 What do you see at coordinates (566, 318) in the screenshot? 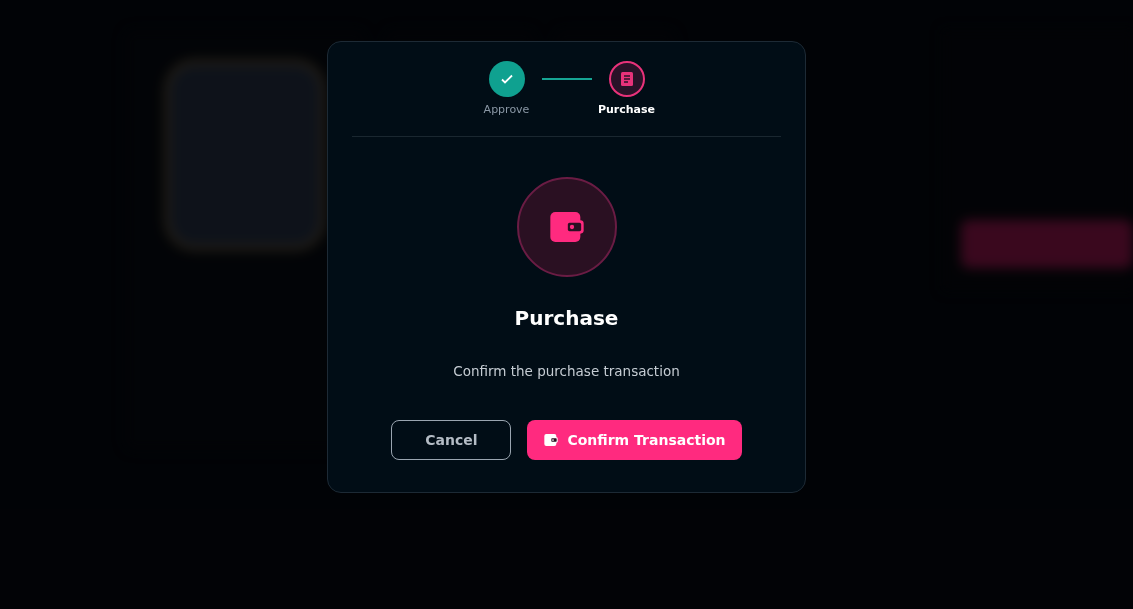
I see `dialog-title: Purchase` at bounding box center [566, 318].